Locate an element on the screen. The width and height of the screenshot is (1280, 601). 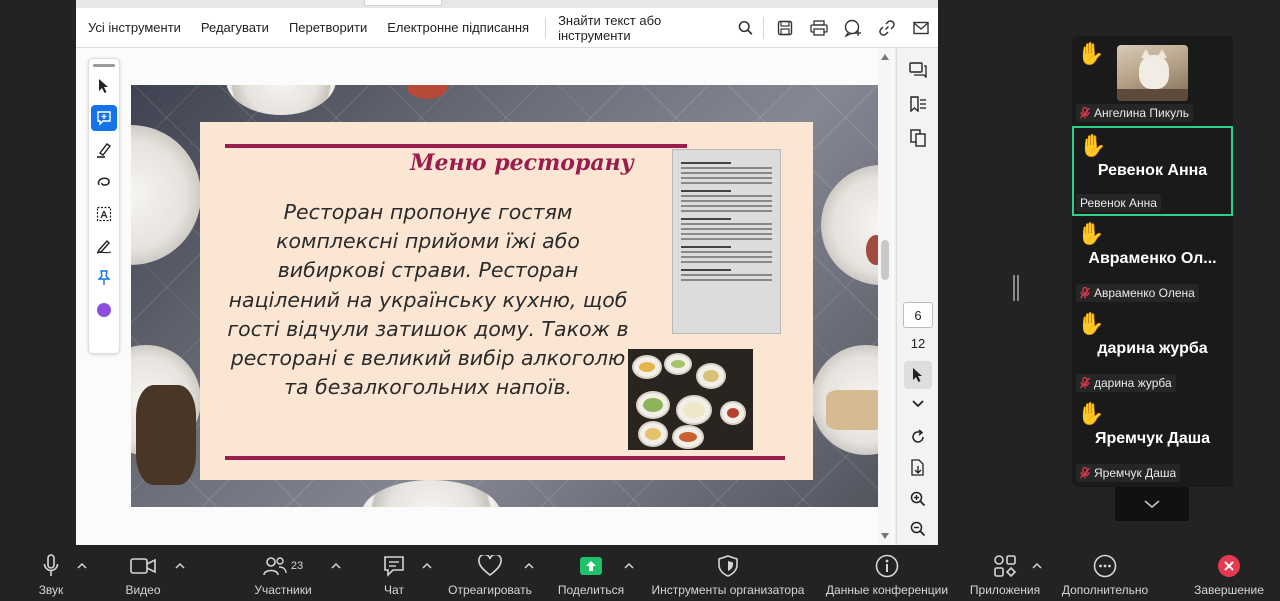
document-tab is located at coordinates (403, 3).